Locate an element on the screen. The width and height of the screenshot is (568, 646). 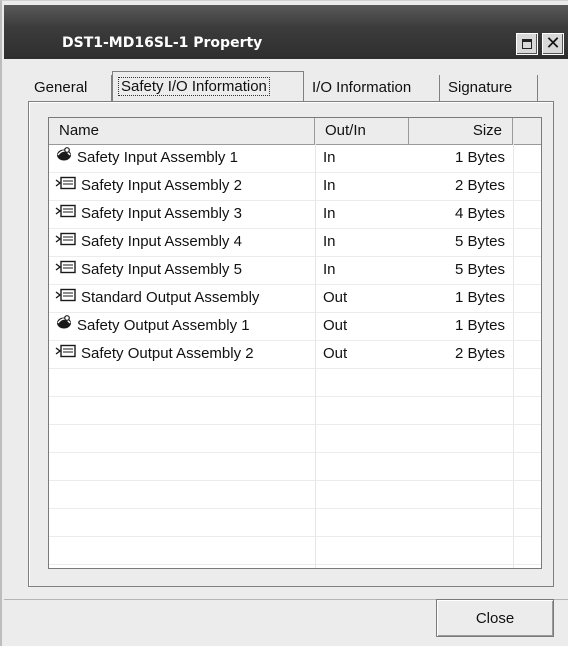
cell-name: Safety Input Assembly 3 is located at coordinates (148, 214).